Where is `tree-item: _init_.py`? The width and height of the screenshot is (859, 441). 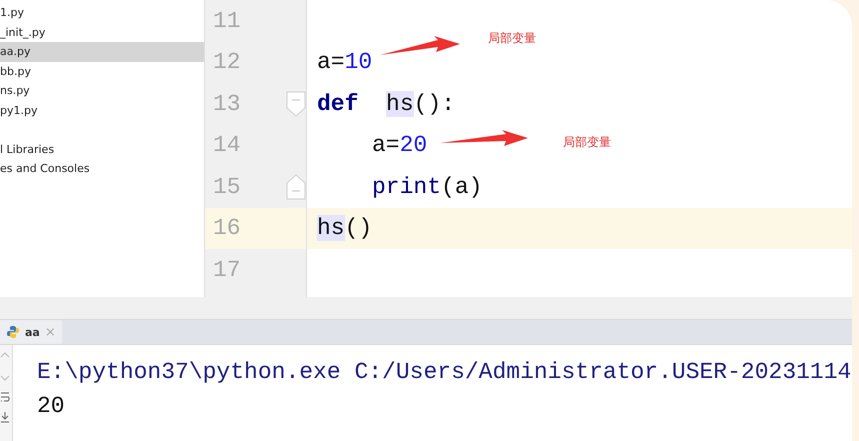
tree-item: _init_.py is located at coordinates (102, 32).